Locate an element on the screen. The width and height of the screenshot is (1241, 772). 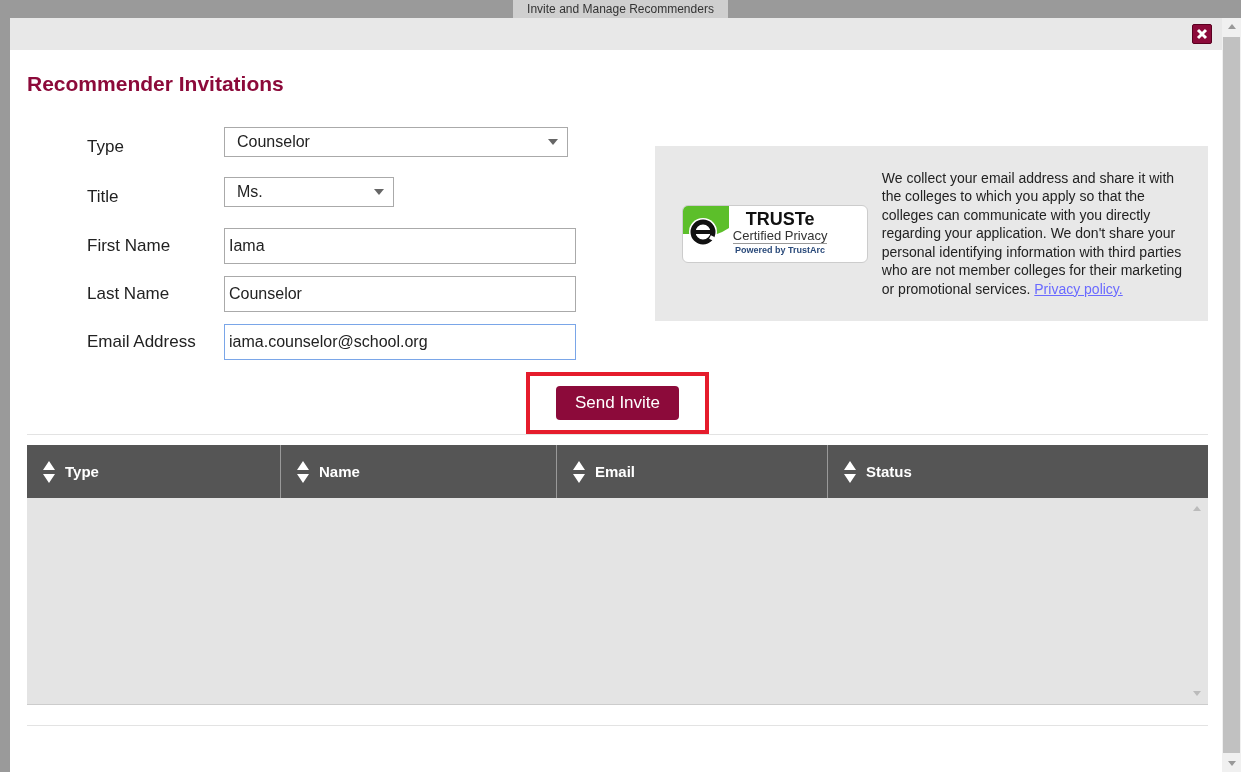
background-page-title: Invite and Manage Recommenders is located at coordinates (620, 9).